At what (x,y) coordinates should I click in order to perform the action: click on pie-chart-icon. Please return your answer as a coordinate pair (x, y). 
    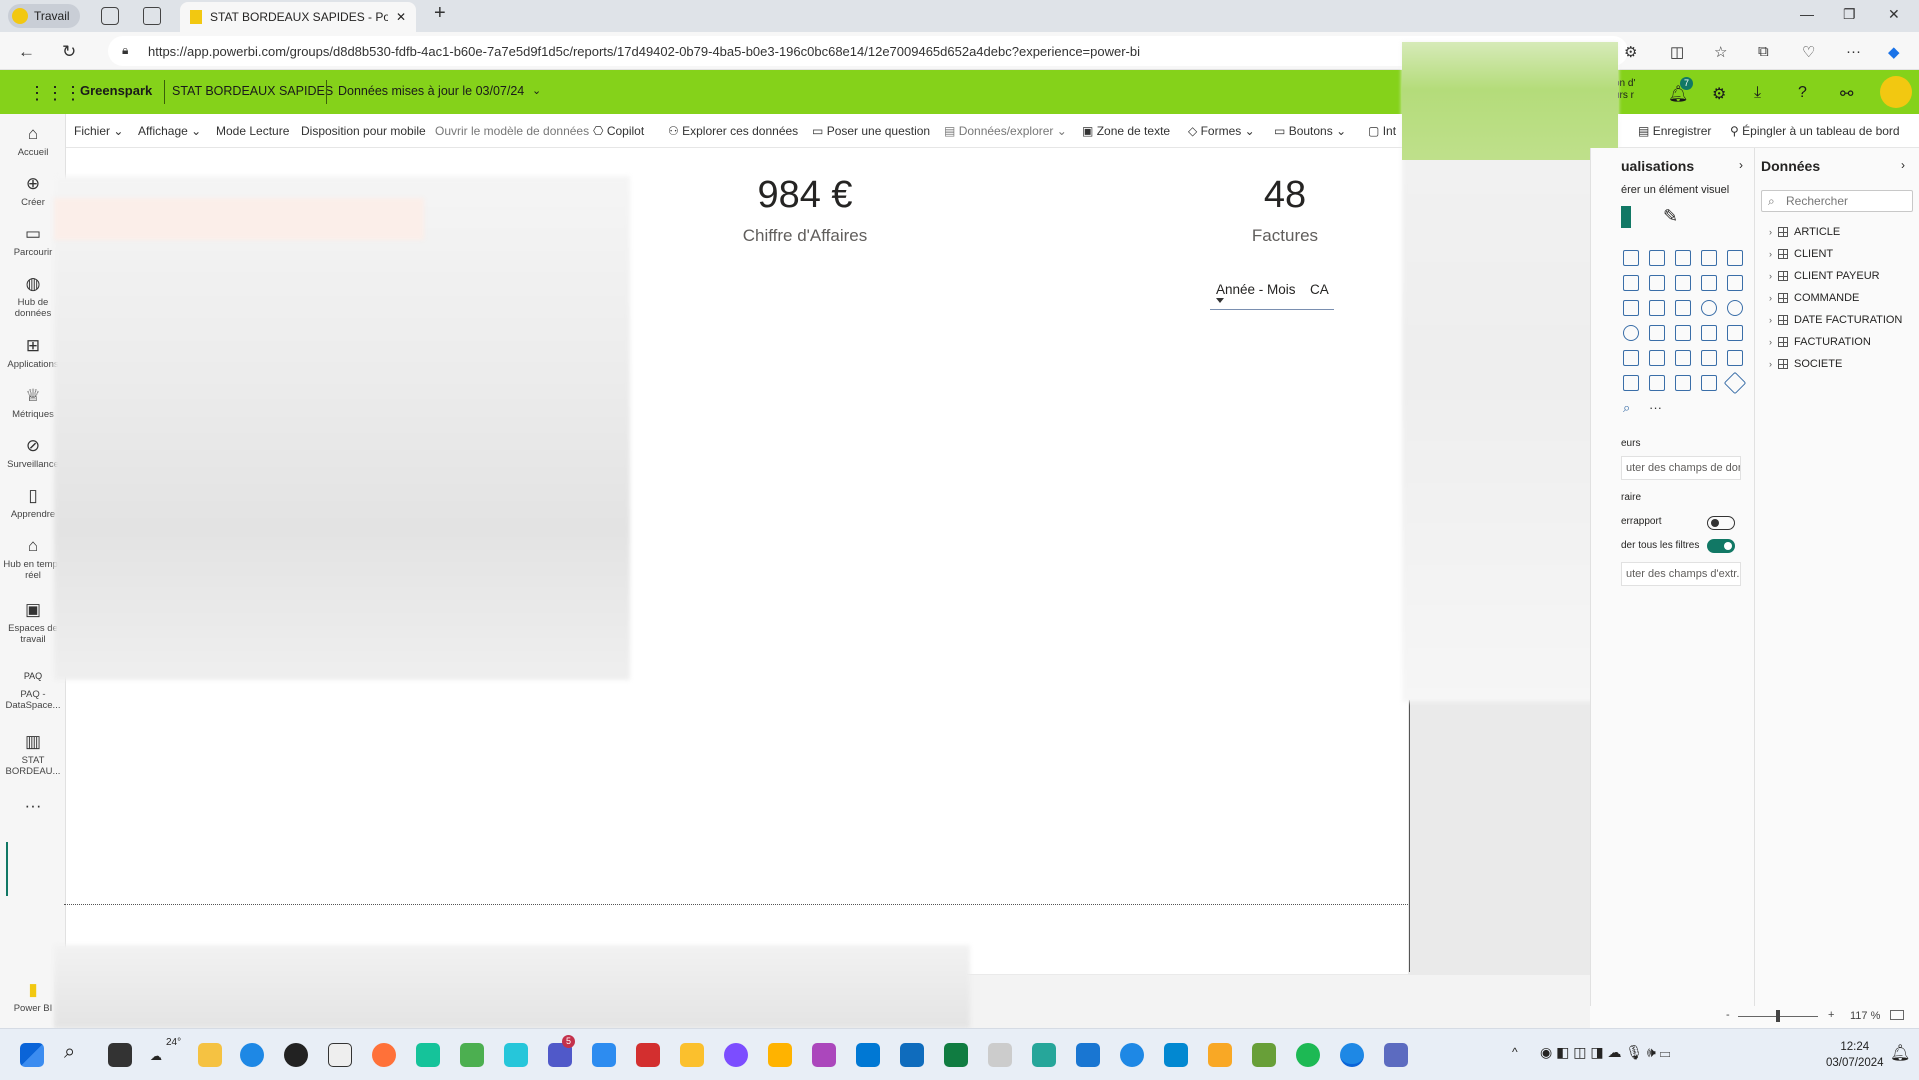
    Looking at the image, I should click on (1709, 308).